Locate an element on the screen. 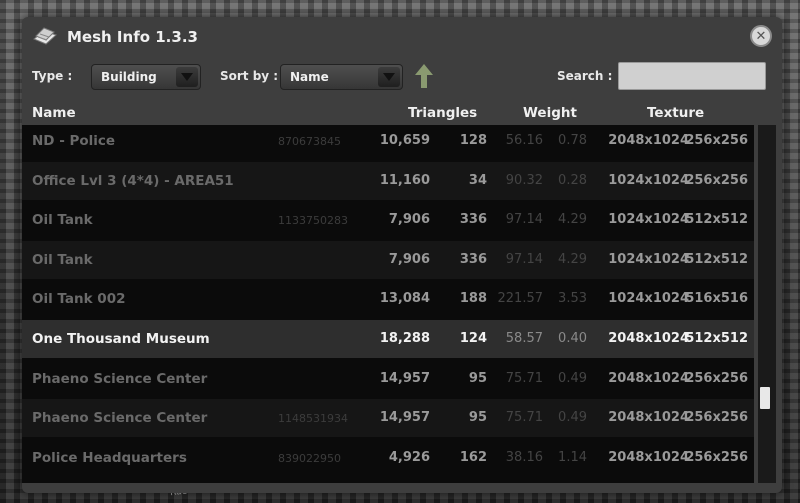 This screenshot has width=800, height=503. submesh-count: 162 is located at coordinates (473, 457).